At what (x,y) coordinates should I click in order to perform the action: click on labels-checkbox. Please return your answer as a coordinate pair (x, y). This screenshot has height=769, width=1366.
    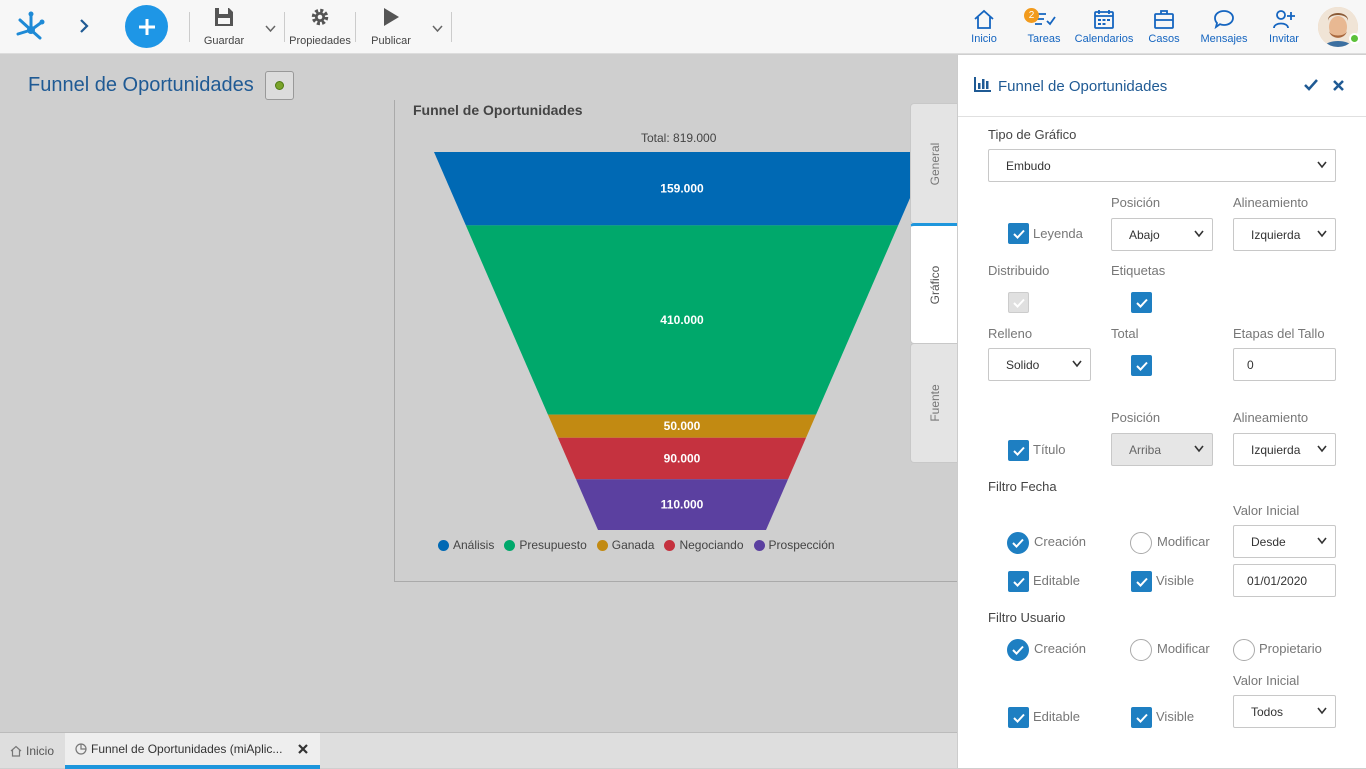
    Looking at the image, I should click on (1141, 302).